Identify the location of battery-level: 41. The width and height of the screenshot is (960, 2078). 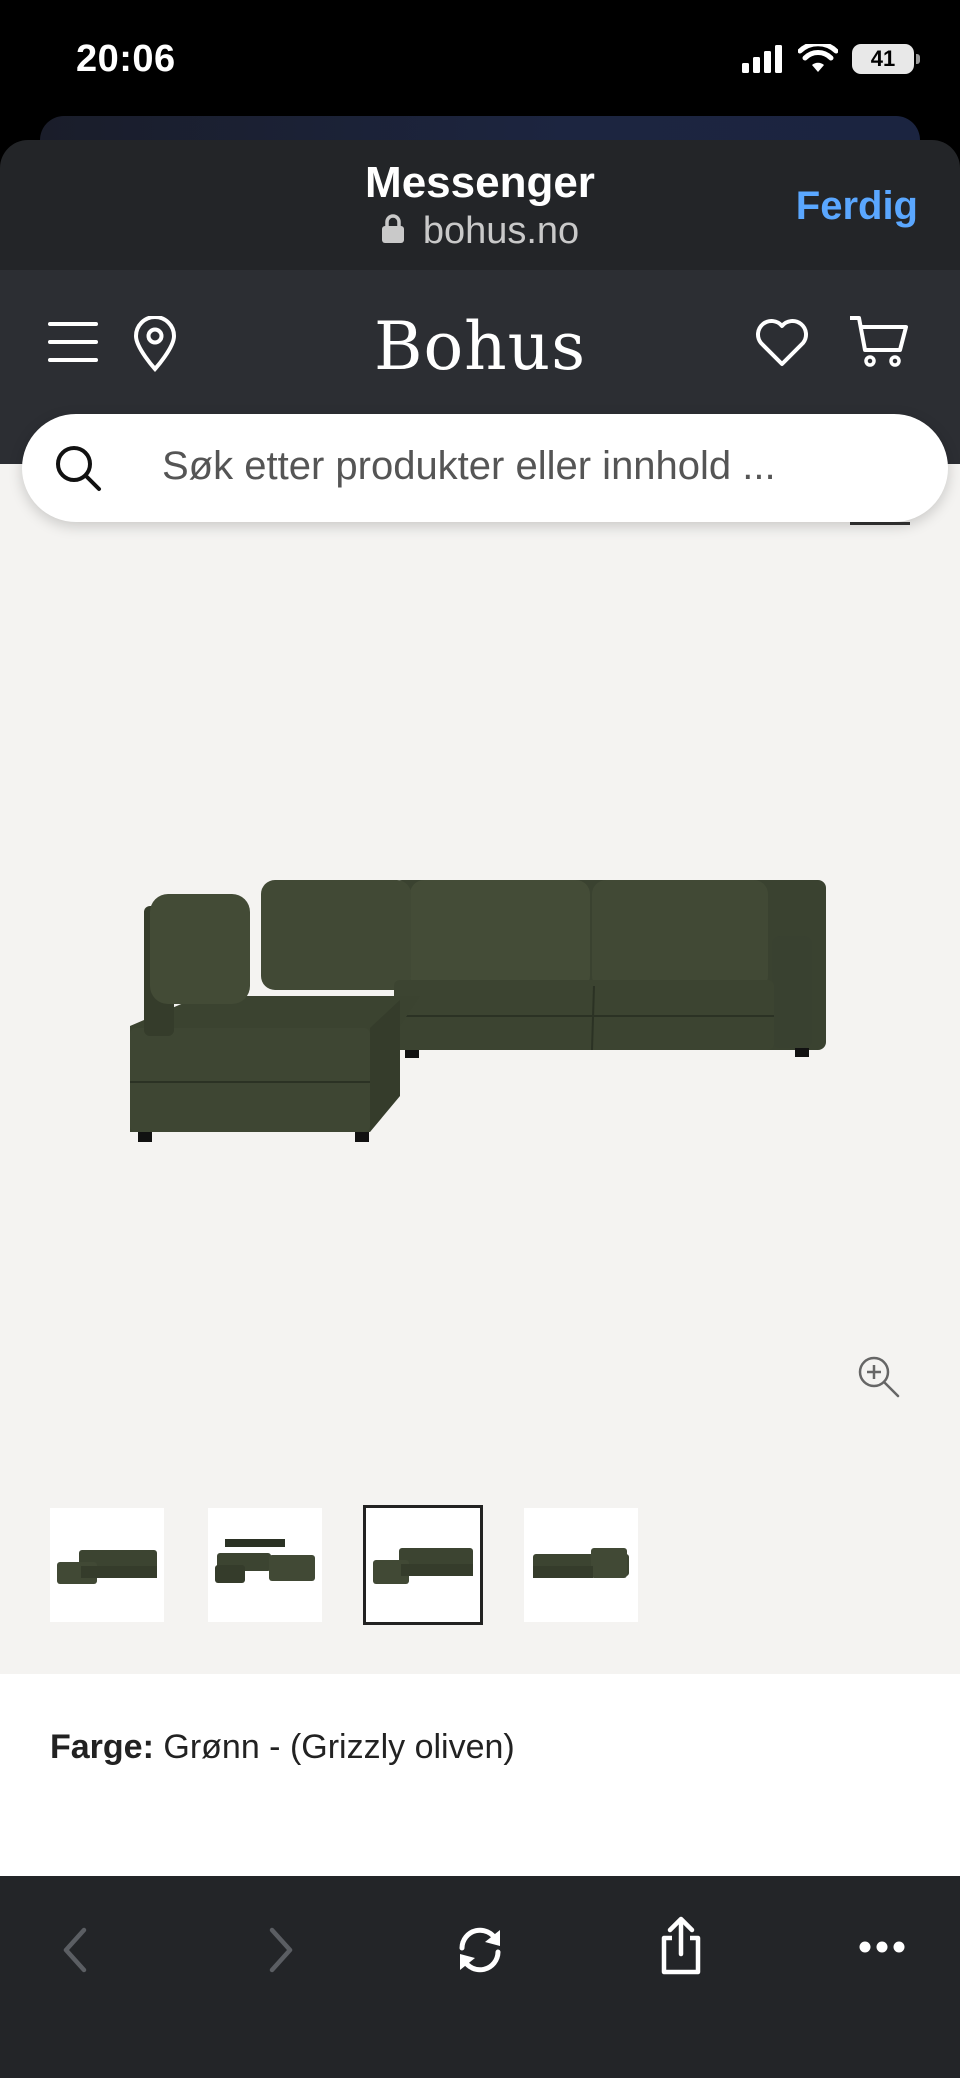
(883, 58).